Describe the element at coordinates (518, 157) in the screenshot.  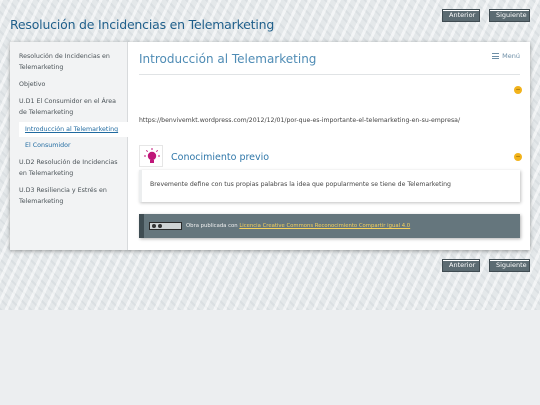
I see `box-collapse-icon: −` at that location.